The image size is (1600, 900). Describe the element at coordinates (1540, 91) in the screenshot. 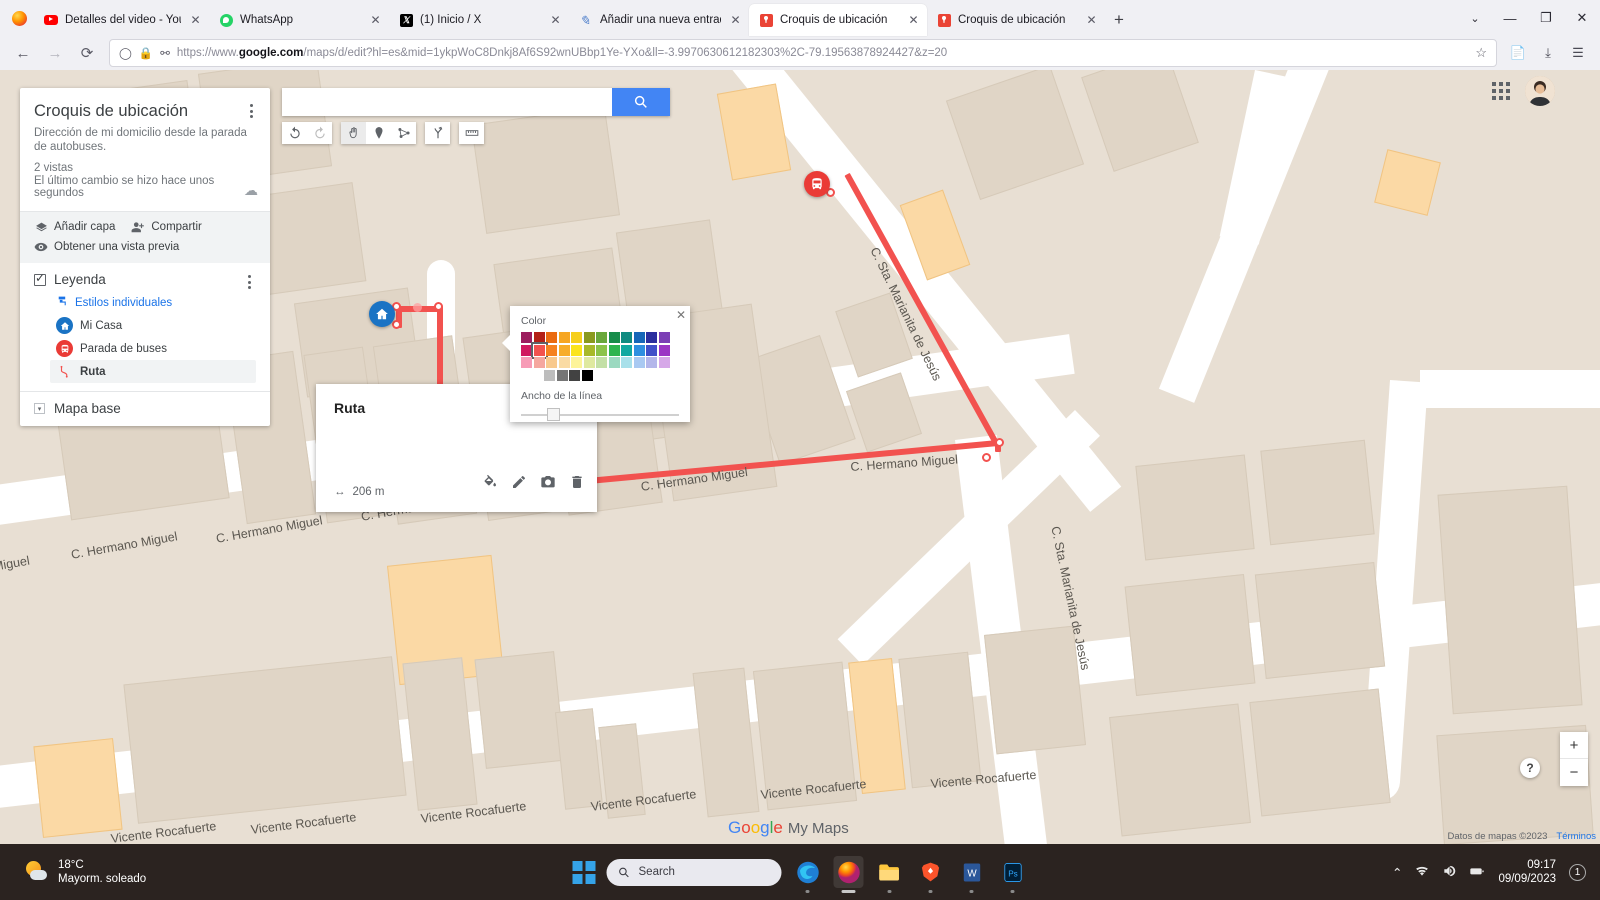

I see `user-avatar` at that location.